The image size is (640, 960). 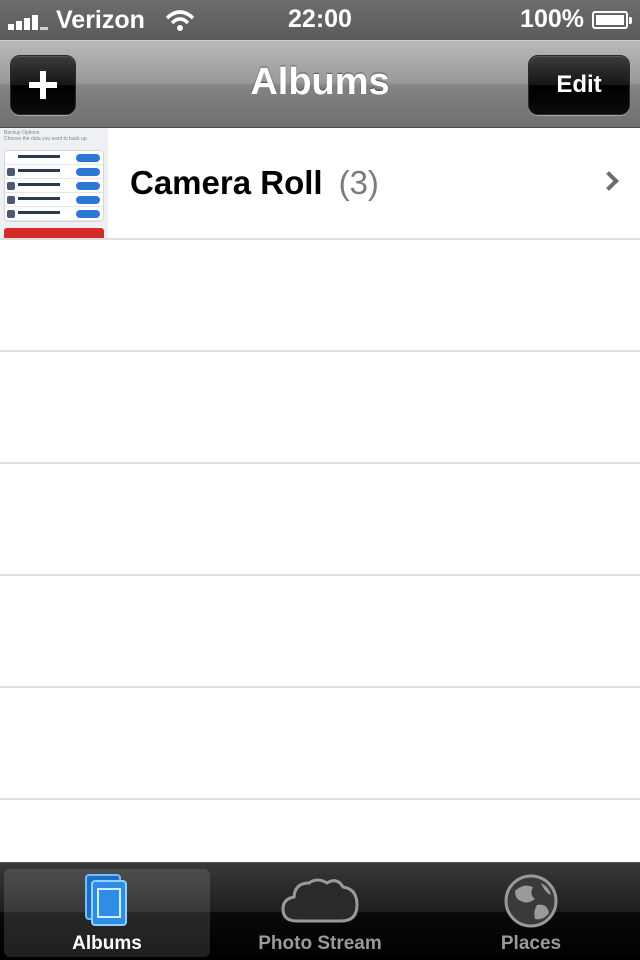 What do you see at coordinates (54, 233) in the screenshot?
I see `thumbnail-delete-bar` at bounding box center [54, 233].